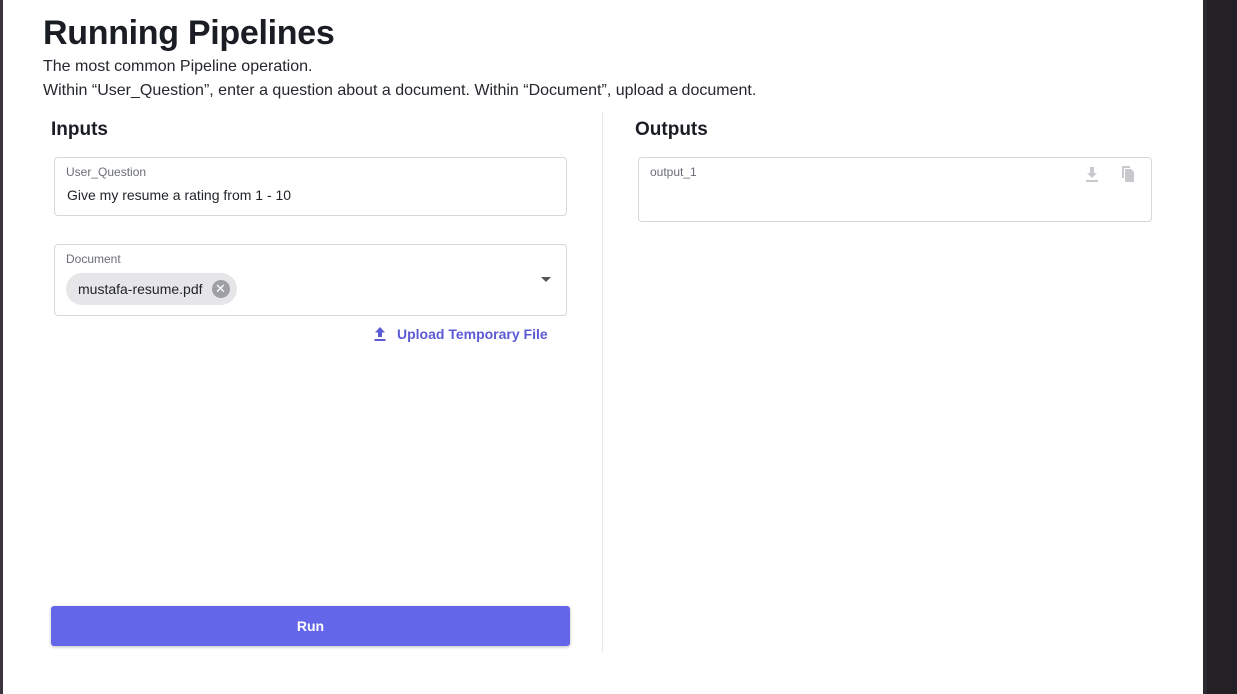 The width and height of the screenshot is (1237, 694). What do you see at coordinates (1092, 174) in the screenshot?
I see `download-icon` at bounding box center [1092, 174].